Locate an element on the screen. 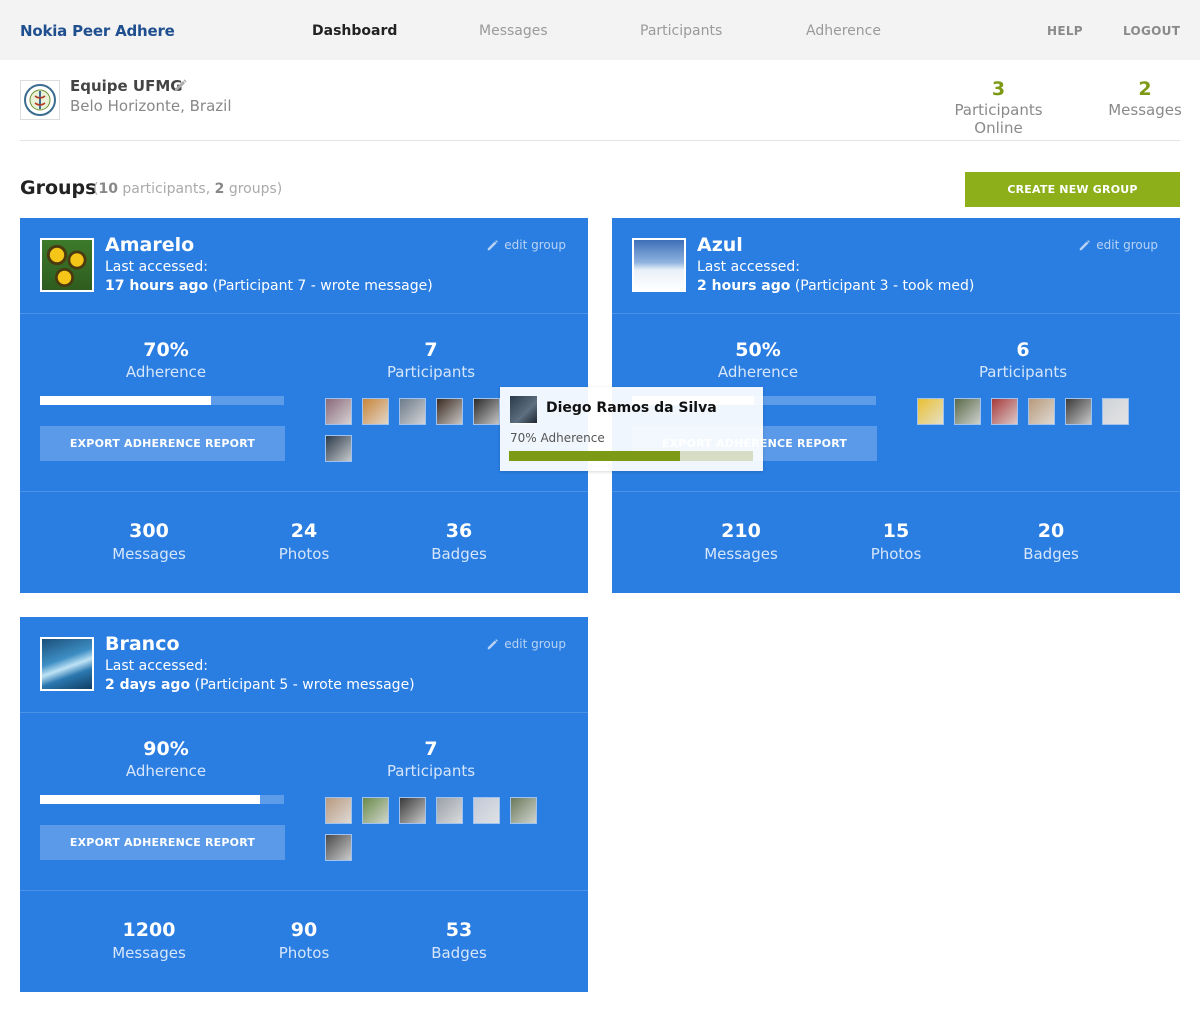 The width and height of the screenshot is (1200, 1012). org-name: Equipe UFMG is located at coordinates (126, 86).